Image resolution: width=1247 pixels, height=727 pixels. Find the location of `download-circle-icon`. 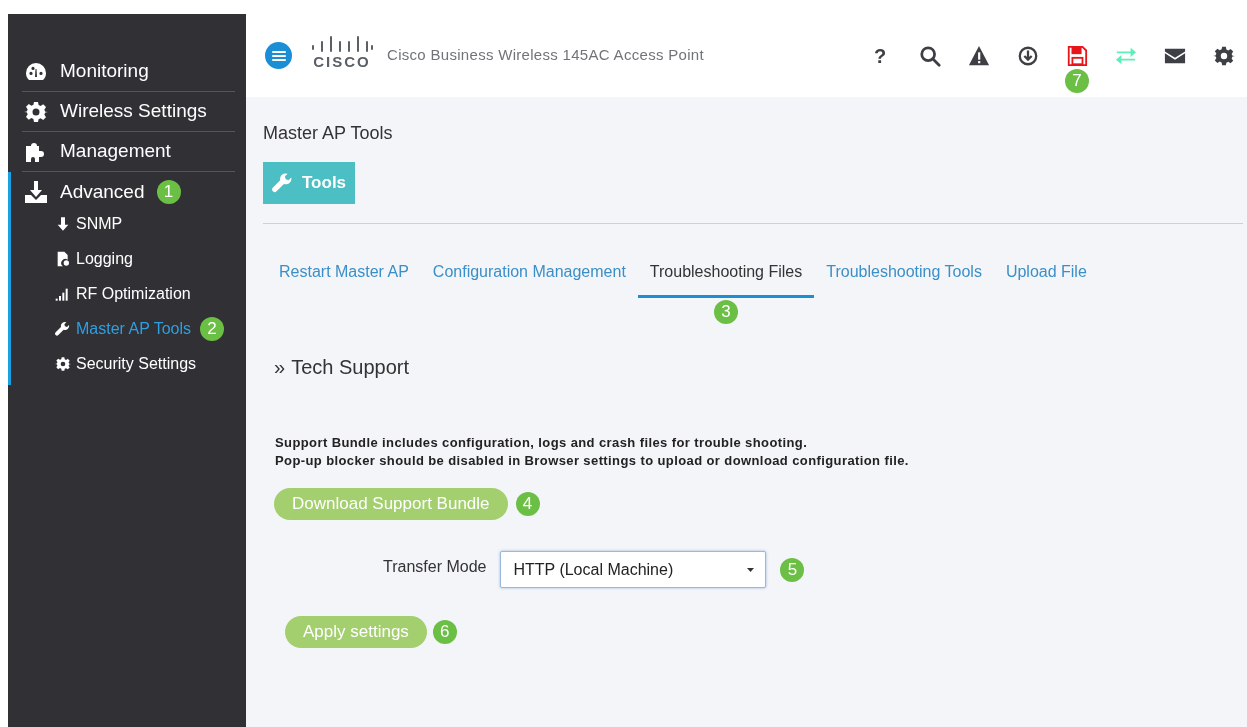

download-circle-icon is located at coordinates (1028, 55).